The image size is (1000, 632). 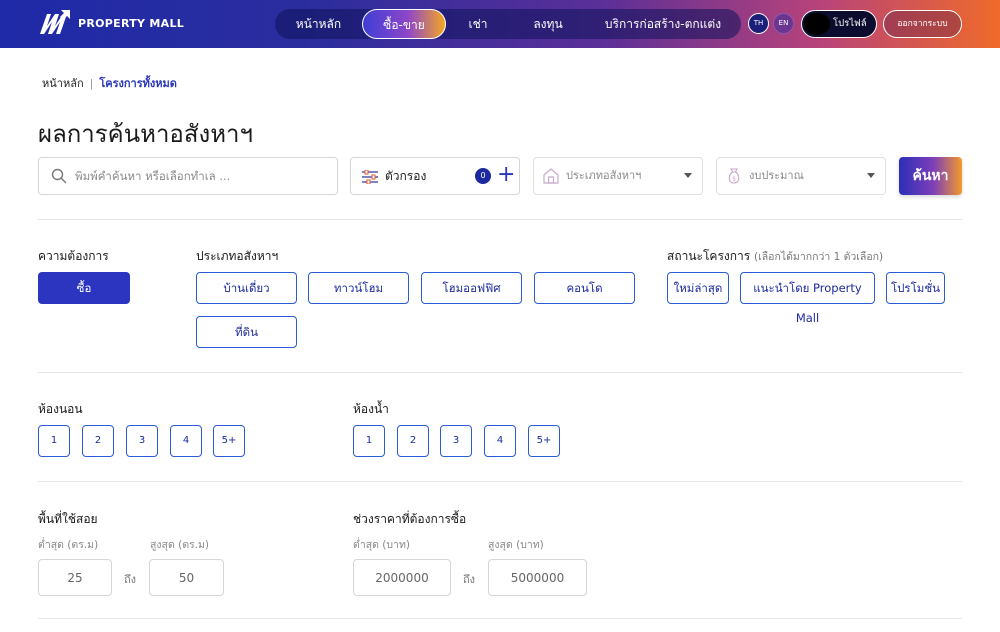 What do you see at coordinates (59, 178) in the screenshot?
I see `search-icon` at bounding box center [59, 178].